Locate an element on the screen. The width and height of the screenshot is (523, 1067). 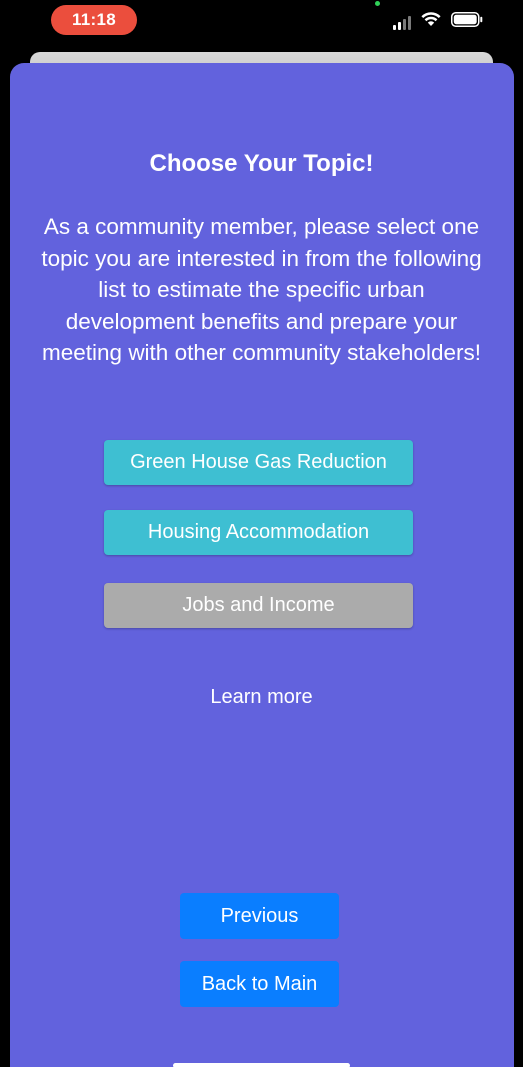
signal-icon is located at coordinates (402, 22).